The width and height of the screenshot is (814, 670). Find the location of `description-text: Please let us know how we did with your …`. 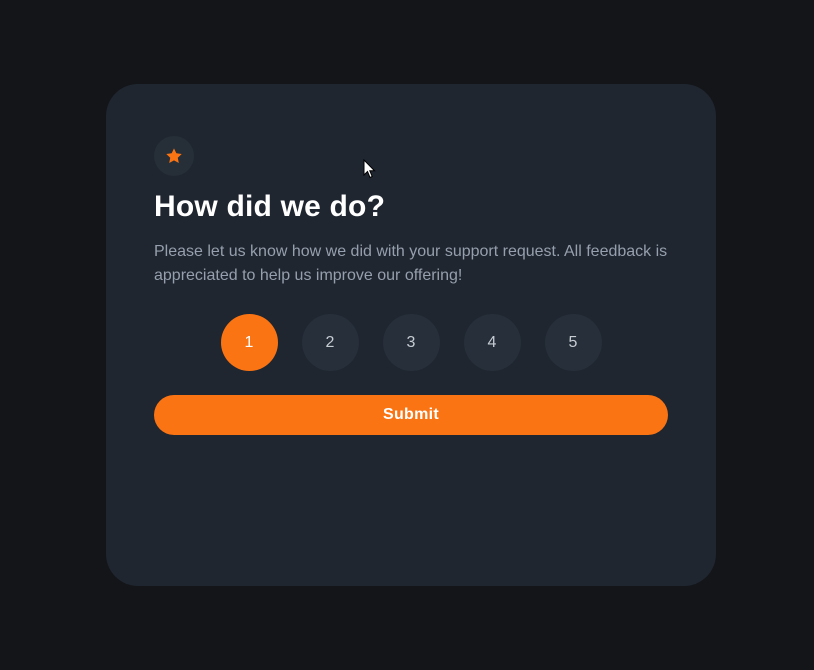

description-text: Please let us know how we did with your … is located at coordinates (411, 263).